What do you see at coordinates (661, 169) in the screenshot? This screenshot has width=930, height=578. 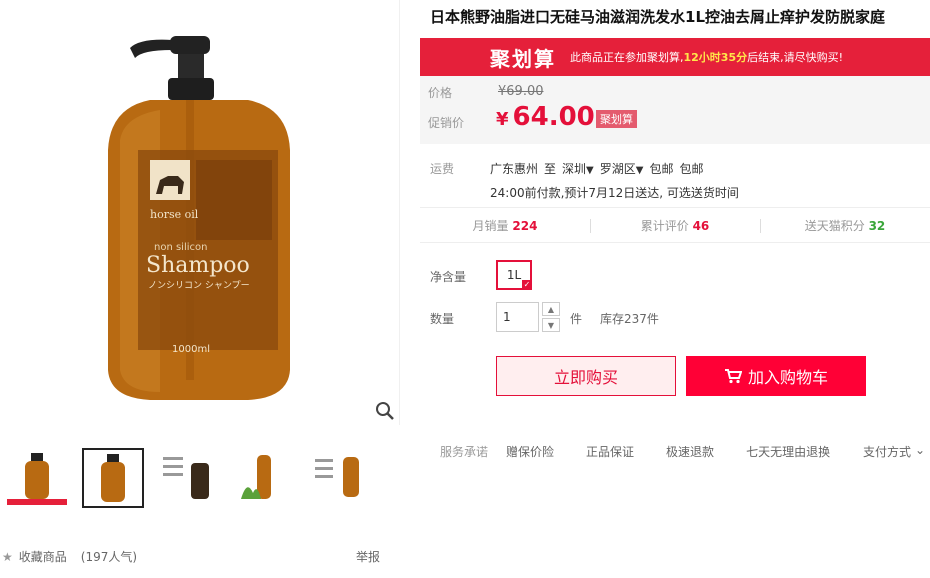 I see `free-shipping-1: 包邮` at bounding box center [661, 169].